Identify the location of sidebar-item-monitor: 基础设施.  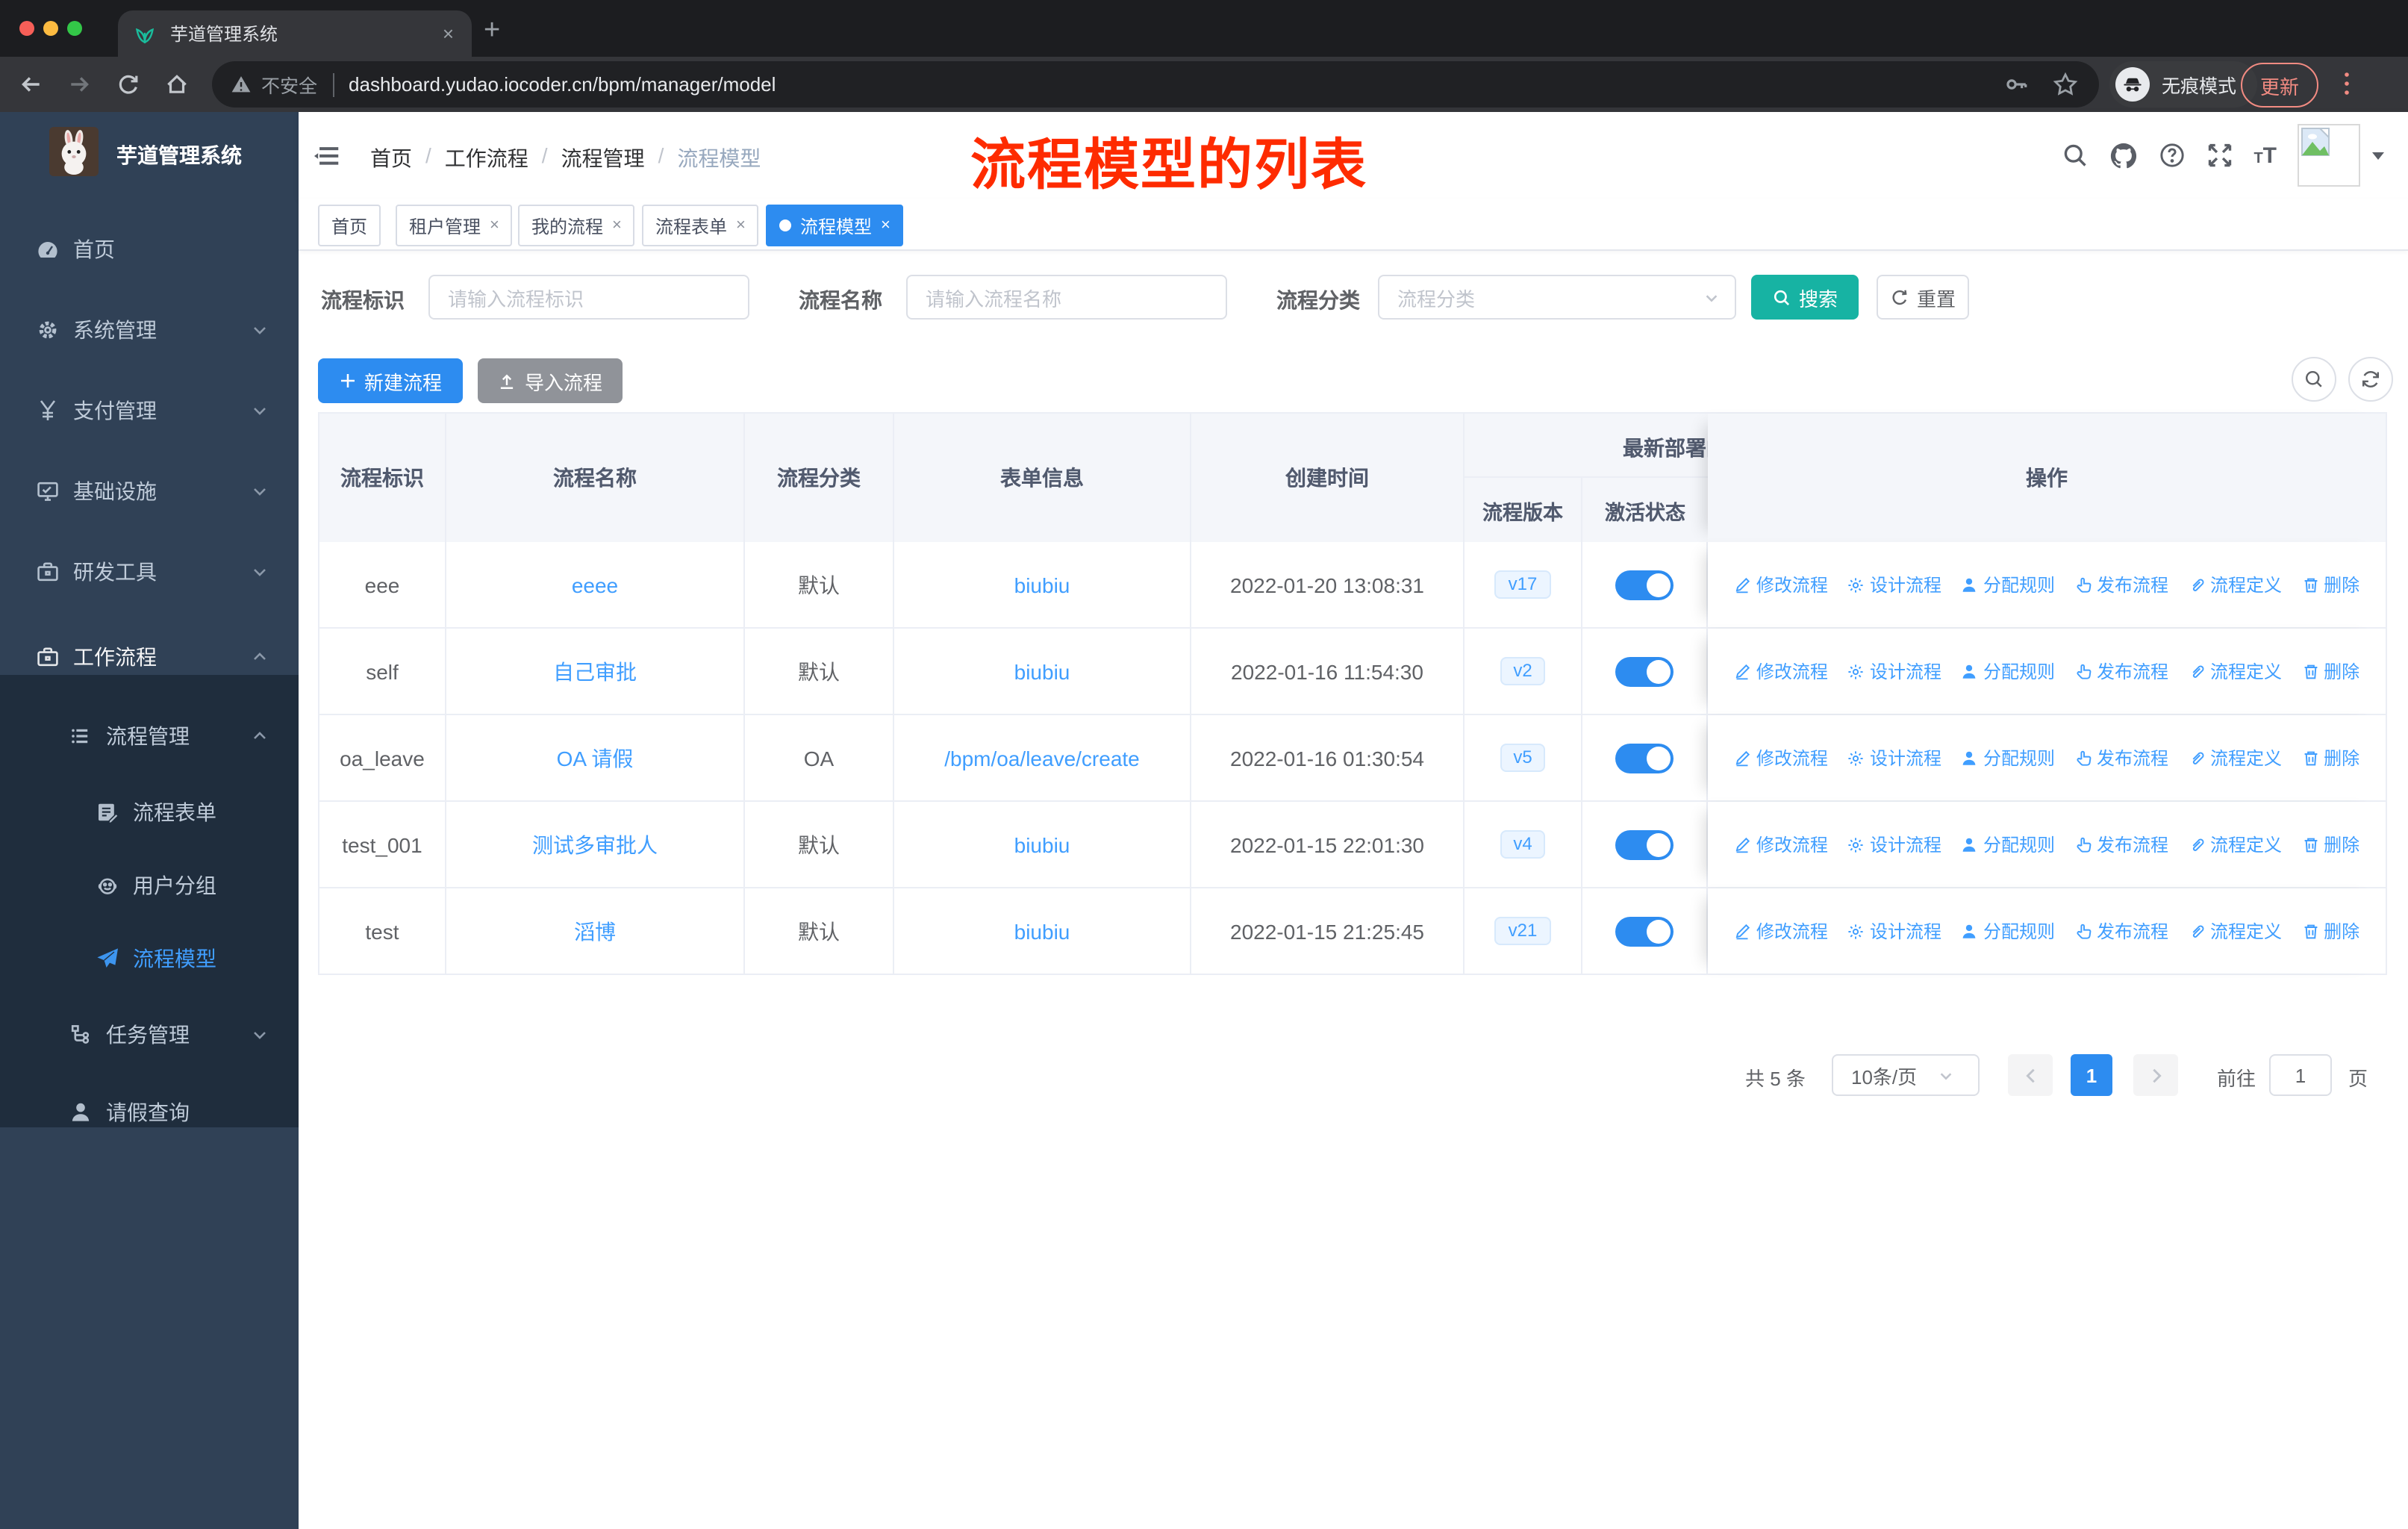
(149, 492).